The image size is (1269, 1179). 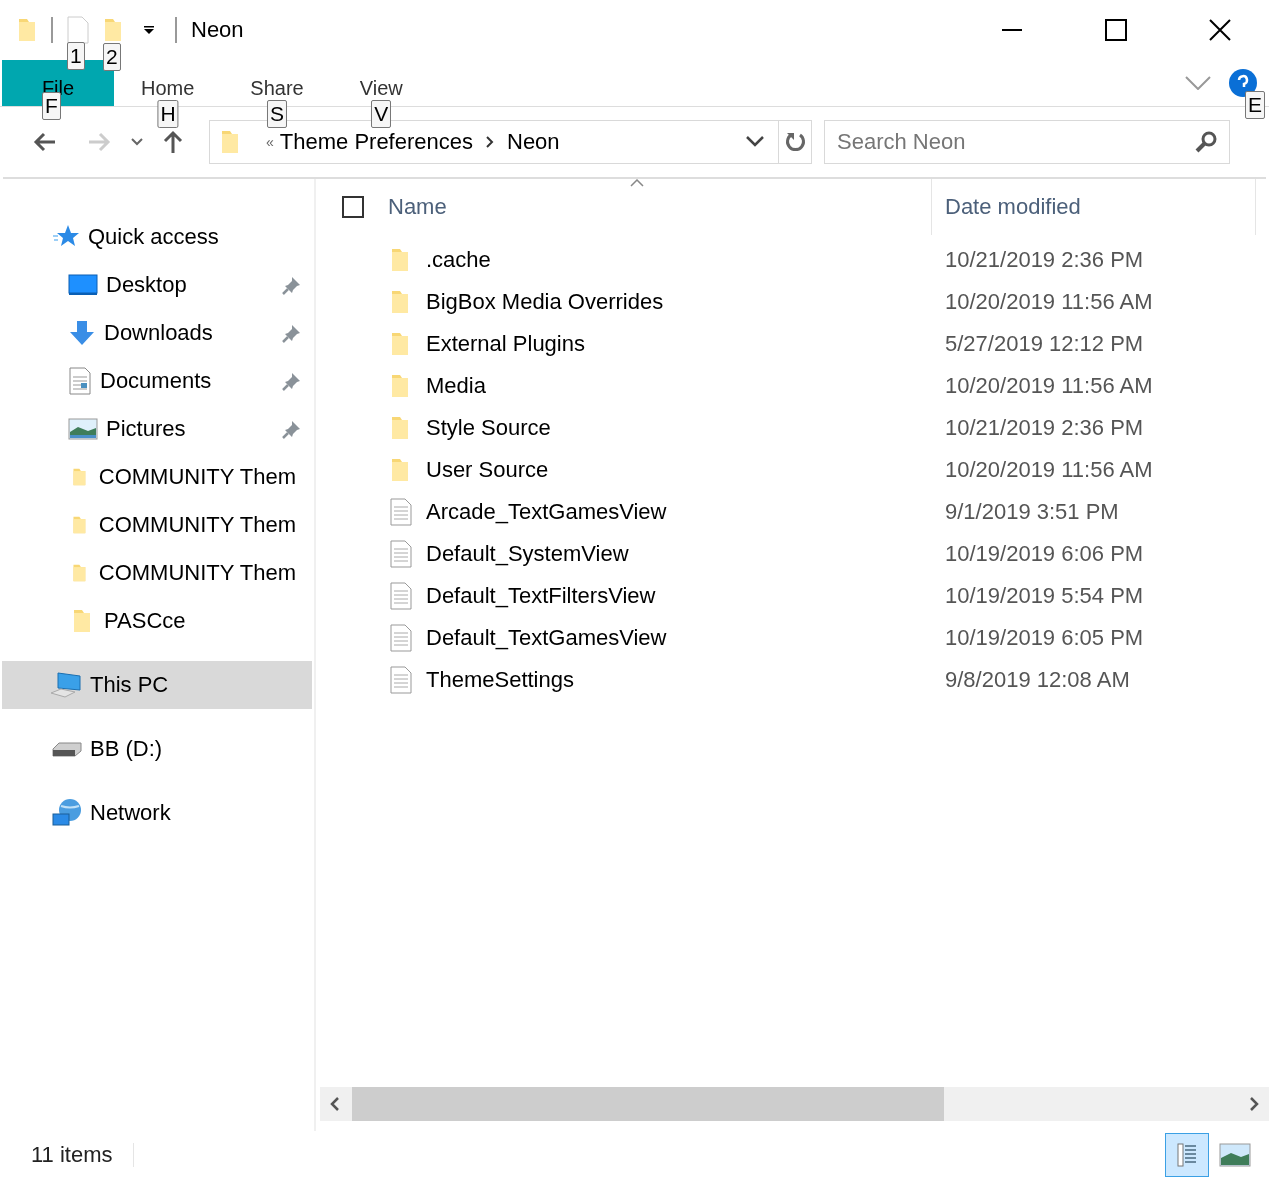 I want to click on sidebar-label: Quick access, so click(x=153, y=237).